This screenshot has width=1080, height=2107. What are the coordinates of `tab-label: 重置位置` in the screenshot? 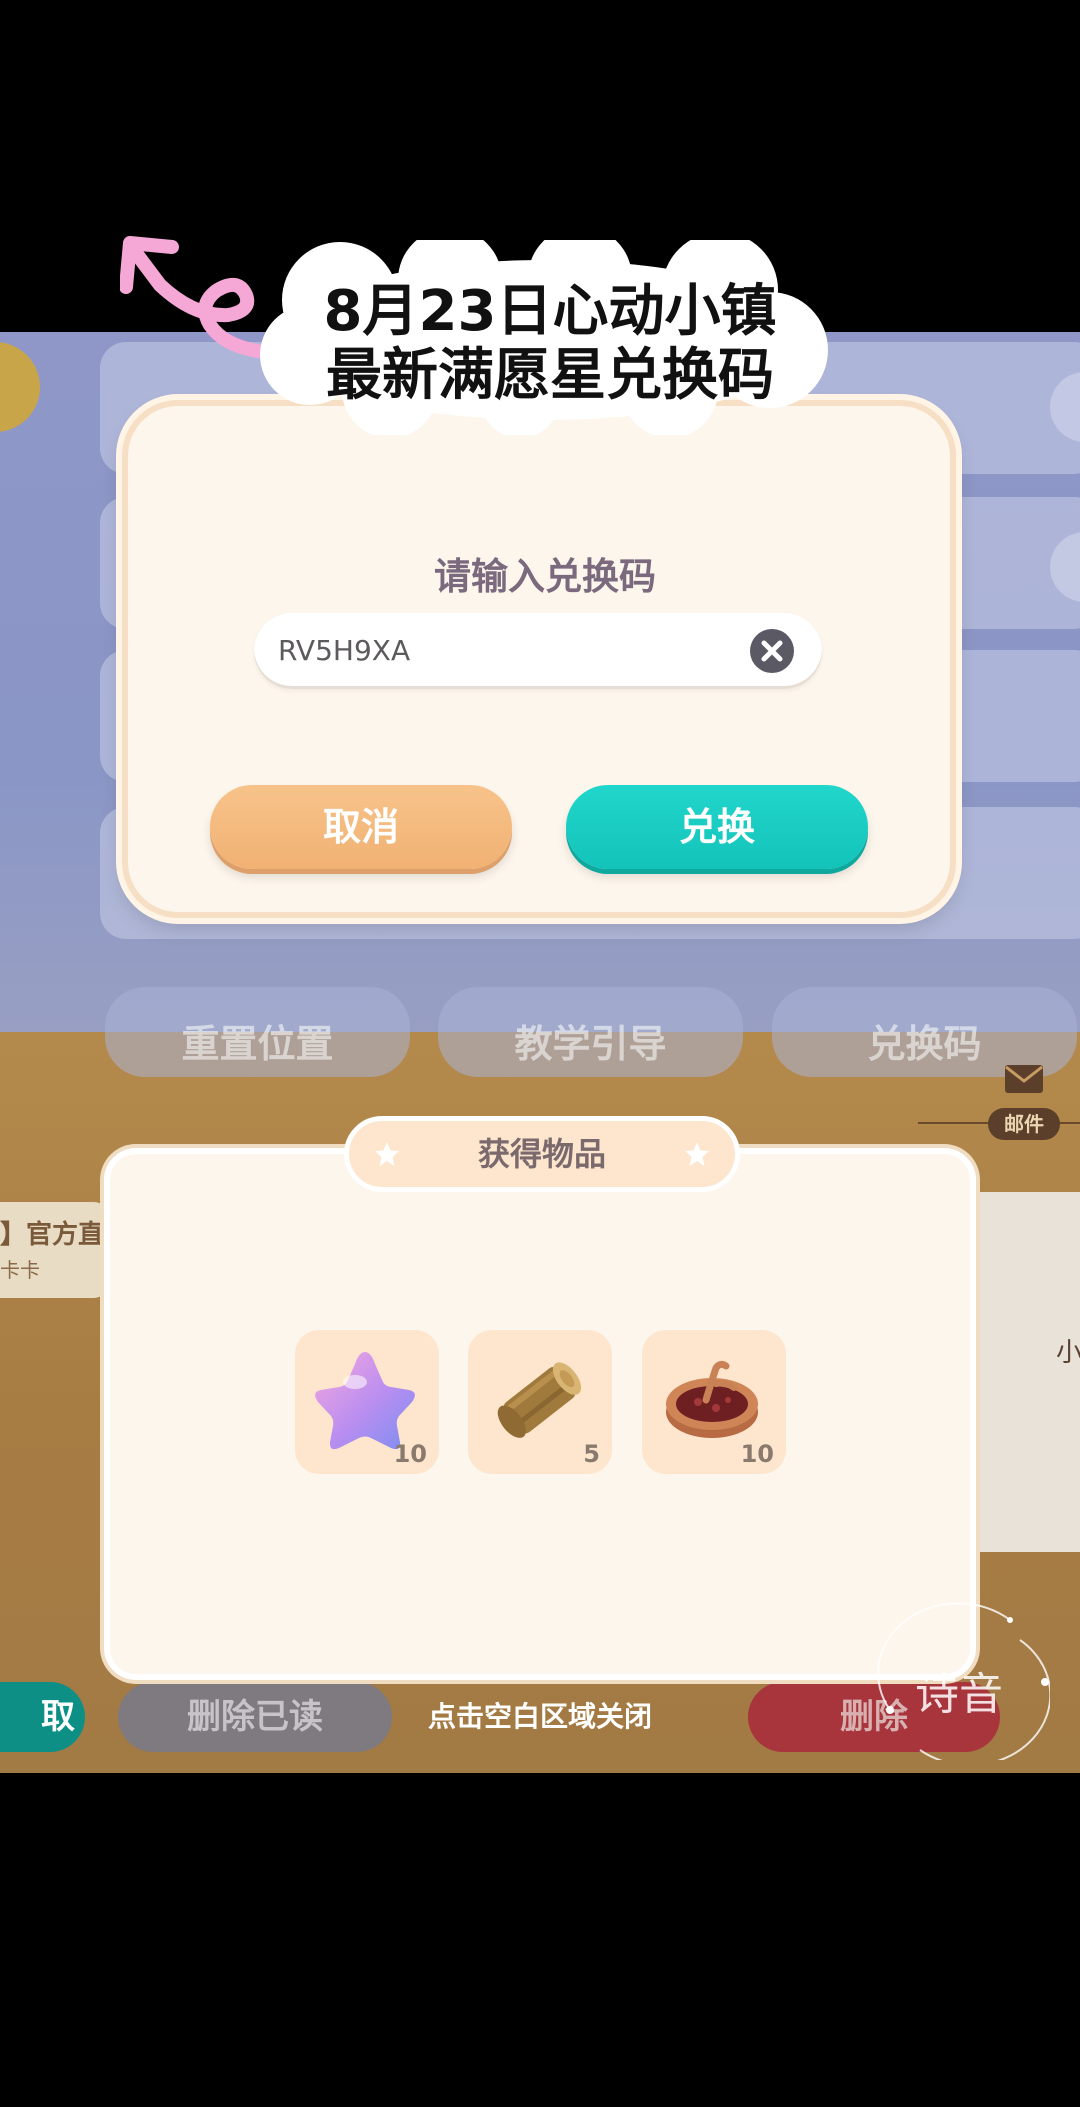 It's located at (257, 1044).